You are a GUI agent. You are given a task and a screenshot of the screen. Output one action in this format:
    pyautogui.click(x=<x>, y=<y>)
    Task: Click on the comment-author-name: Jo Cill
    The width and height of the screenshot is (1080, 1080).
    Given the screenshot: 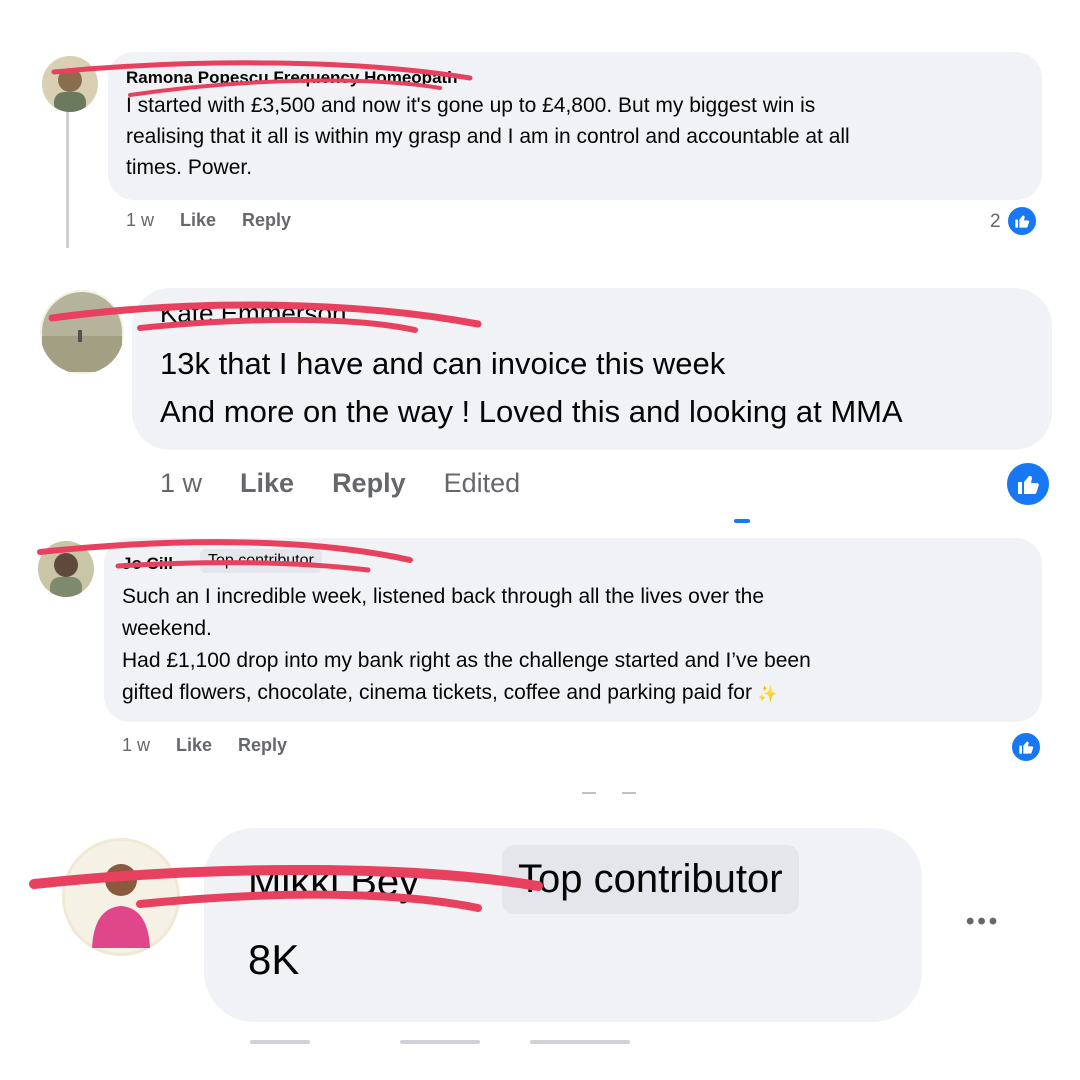 What is the action you would take?
    pyautogui.click(x=147, y=564)
    